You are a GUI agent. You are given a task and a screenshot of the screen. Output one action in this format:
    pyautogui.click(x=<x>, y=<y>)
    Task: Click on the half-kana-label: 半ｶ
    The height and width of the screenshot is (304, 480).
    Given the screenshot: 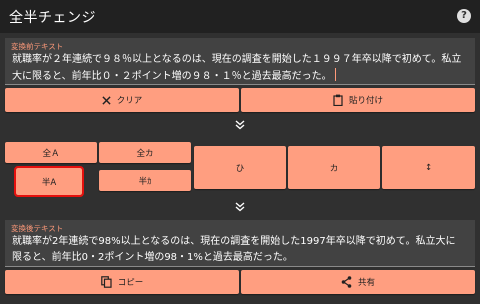 What is the action you would take?
    pyautogui.click(x=145, y=181)
    